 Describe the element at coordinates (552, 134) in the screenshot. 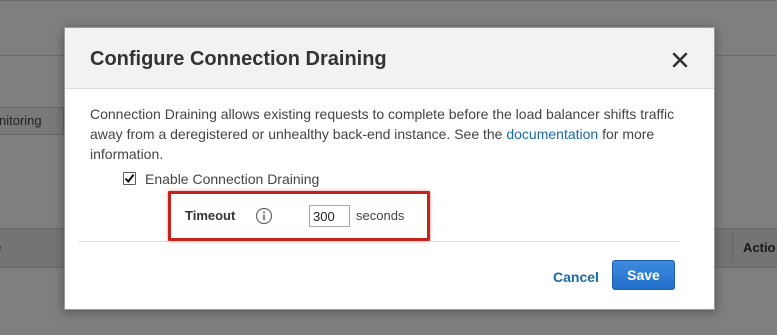

I see `documentation-link: documentation` at that location.